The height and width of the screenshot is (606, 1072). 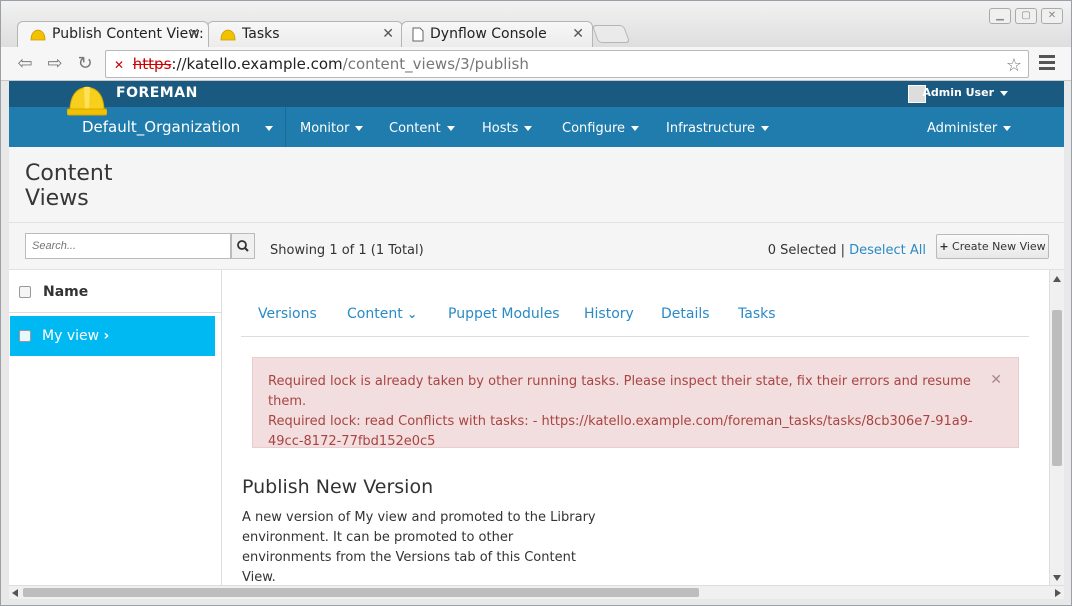 I want to click on vertical-scrollbar, so click(x=1056, y=427).